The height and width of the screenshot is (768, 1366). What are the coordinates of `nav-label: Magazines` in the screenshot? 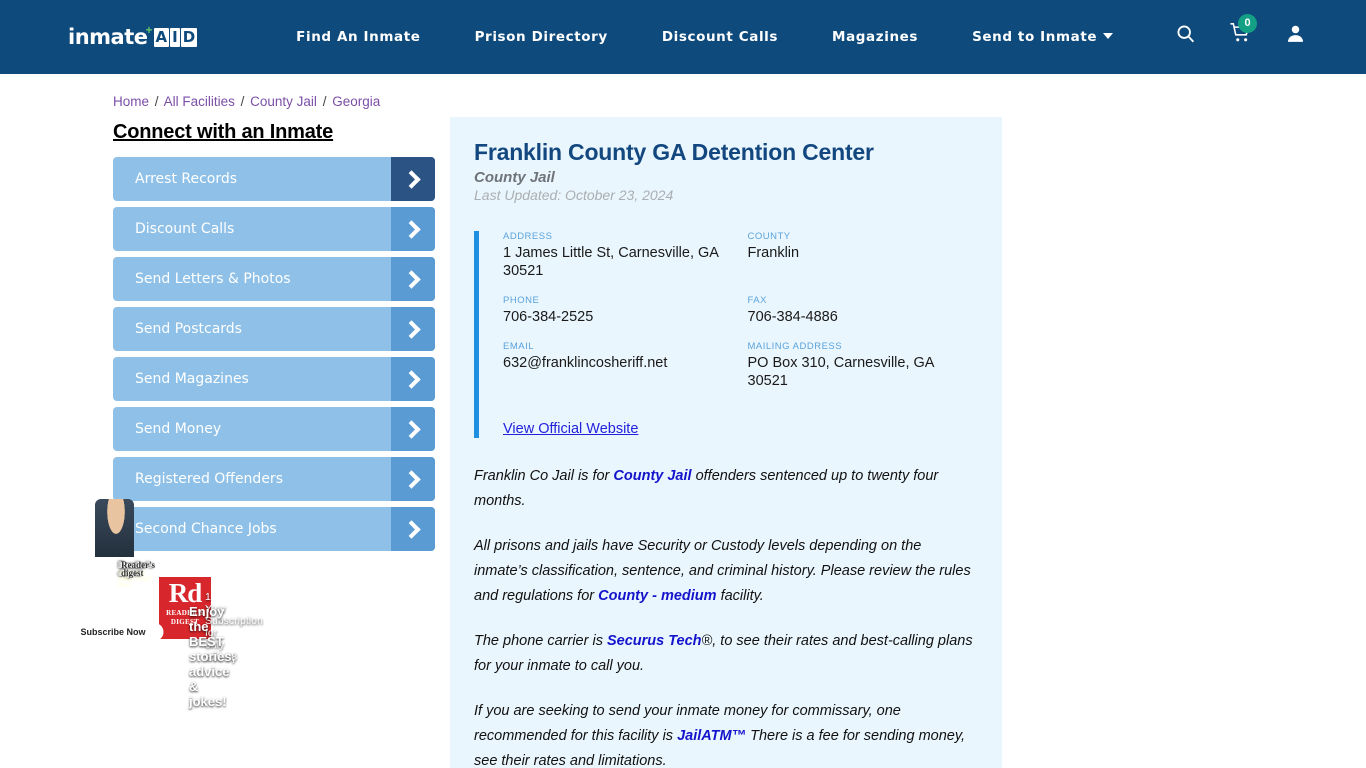 It's located at (875, 37).